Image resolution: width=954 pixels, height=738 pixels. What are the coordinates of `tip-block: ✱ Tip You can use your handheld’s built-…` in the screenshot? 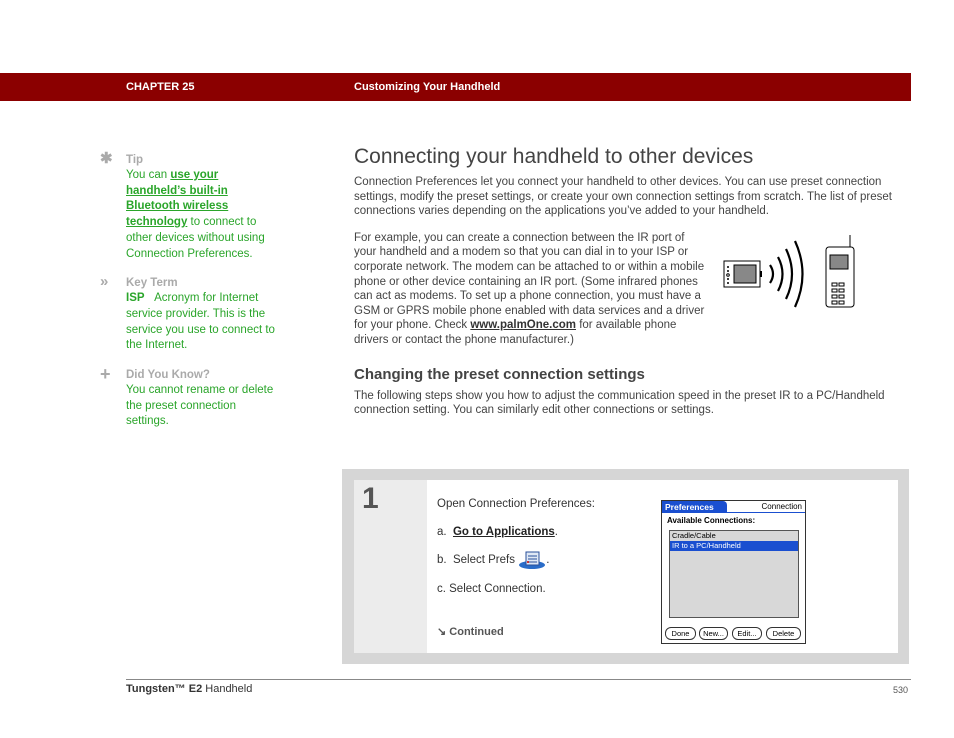 It's located at (190, 206).